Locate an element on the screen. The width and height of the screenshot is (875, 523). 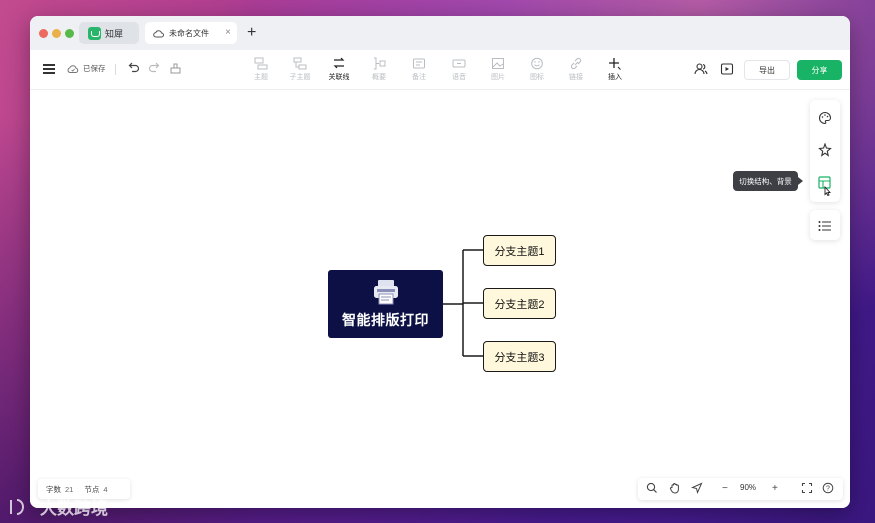
emoji-icon is located at coordinates (537, 63).